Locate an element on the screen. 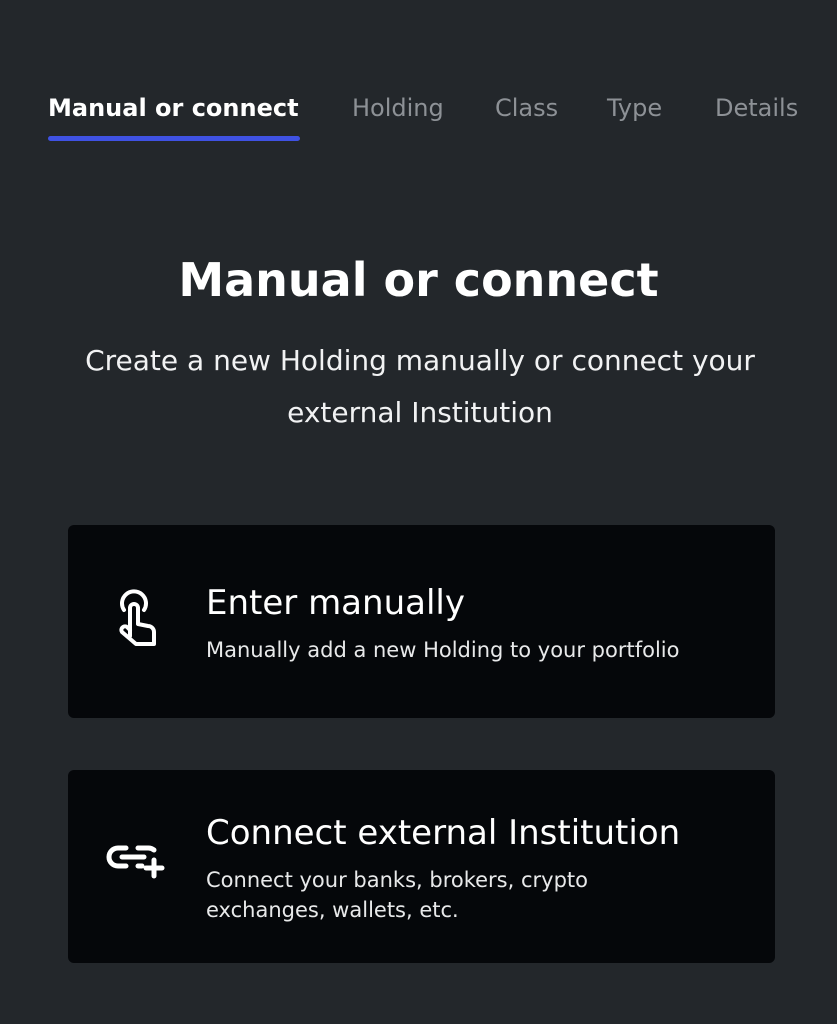  page-title: Manual or connect is located at coordinates (418, 280).